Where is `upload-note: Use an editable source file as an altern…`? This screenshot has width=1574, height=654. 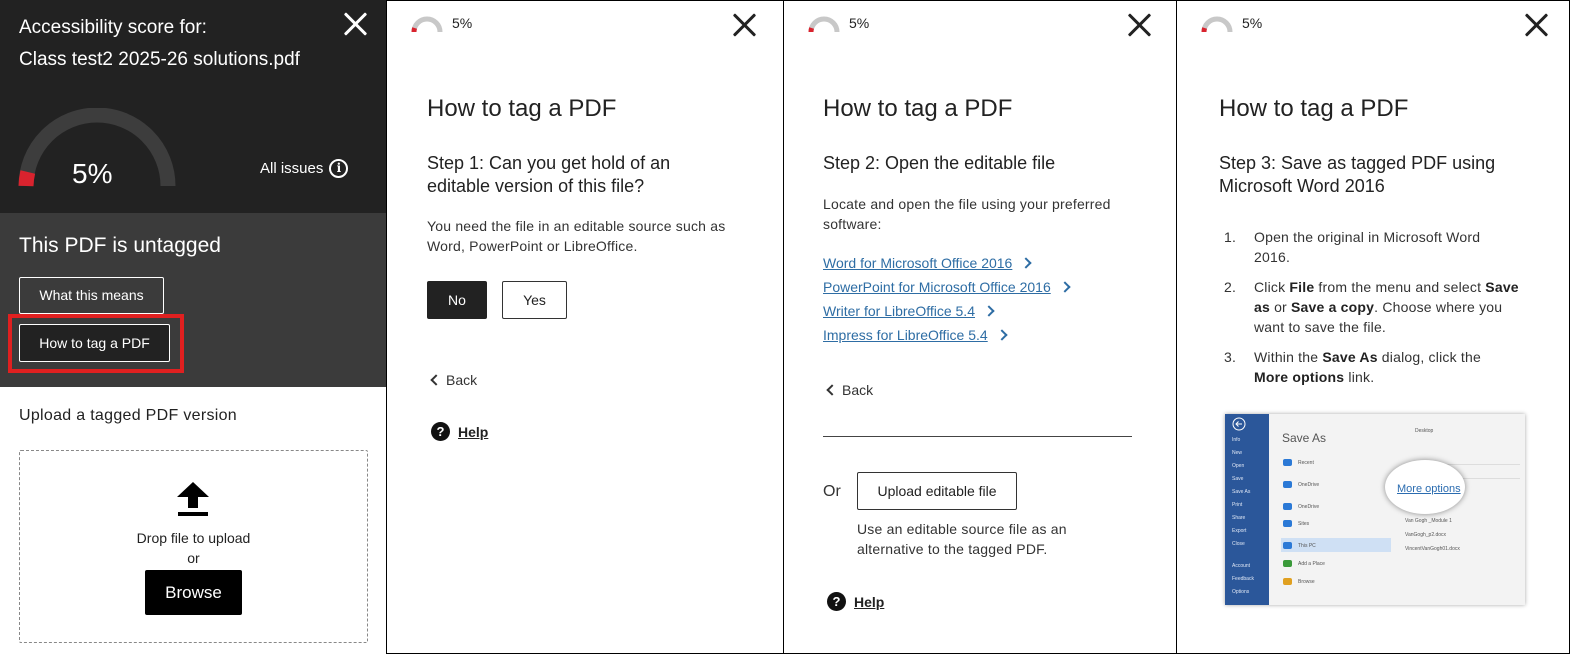 upload-note: Use an editable source file as an altern… is located at coordinates (962, 539).